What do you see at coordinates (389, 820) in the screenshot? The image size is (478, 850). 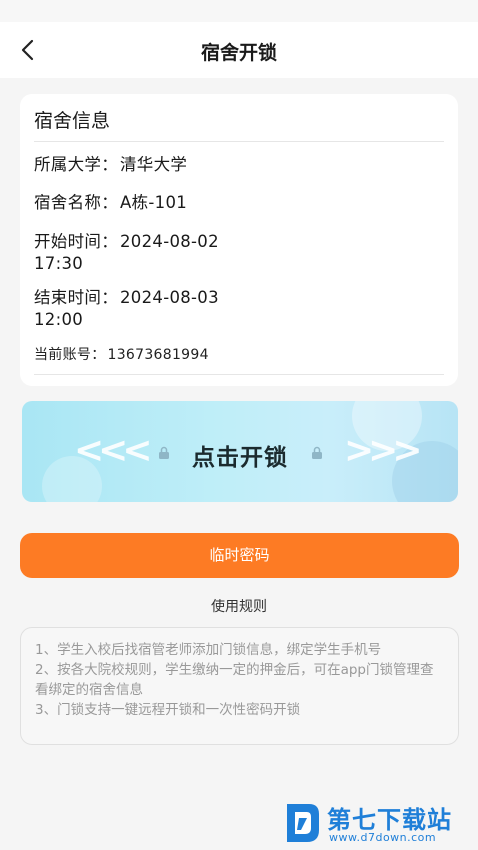 I see `watermark-name: 第七下载站` at bounding box center [389, 820].